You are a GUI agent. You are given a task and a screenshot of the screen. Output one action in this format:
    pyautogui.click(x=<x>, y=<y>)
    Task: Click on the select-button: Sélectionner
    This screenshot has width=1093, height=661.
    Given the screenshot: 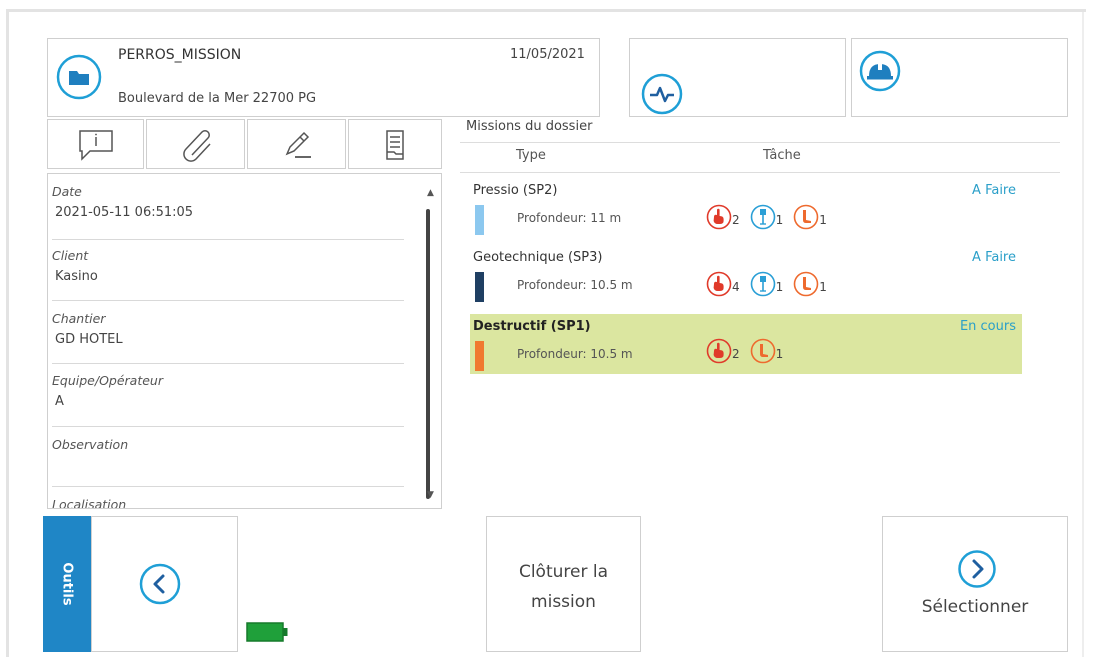 What is the action you would take?
    pyautogui.click(x=975, y=584)
    